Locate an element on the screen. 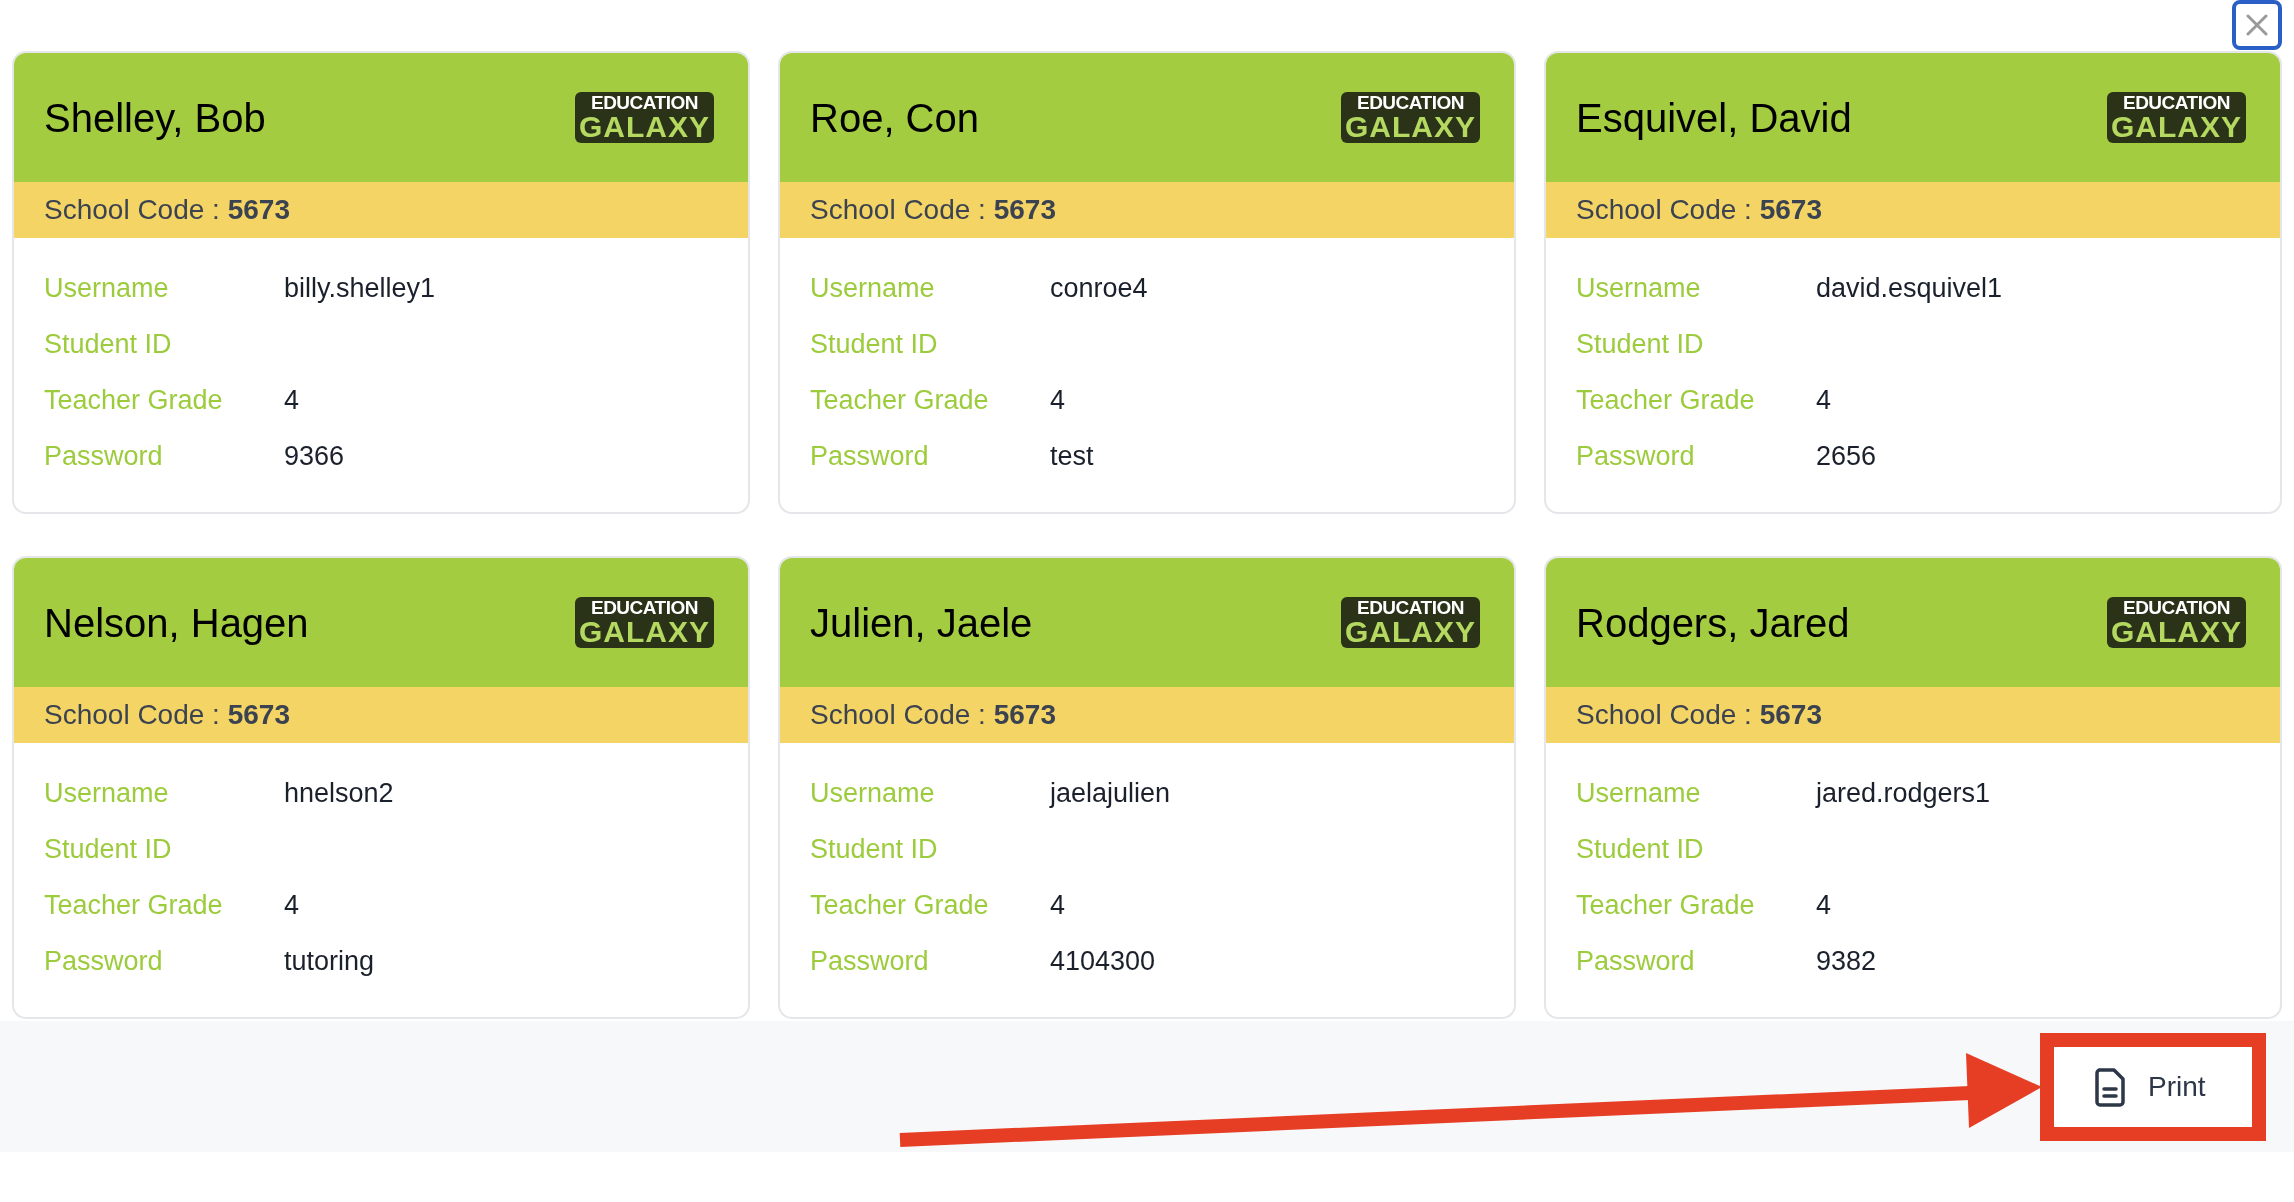  field-value: jaelajulien is located at coordinates (1110, 793).